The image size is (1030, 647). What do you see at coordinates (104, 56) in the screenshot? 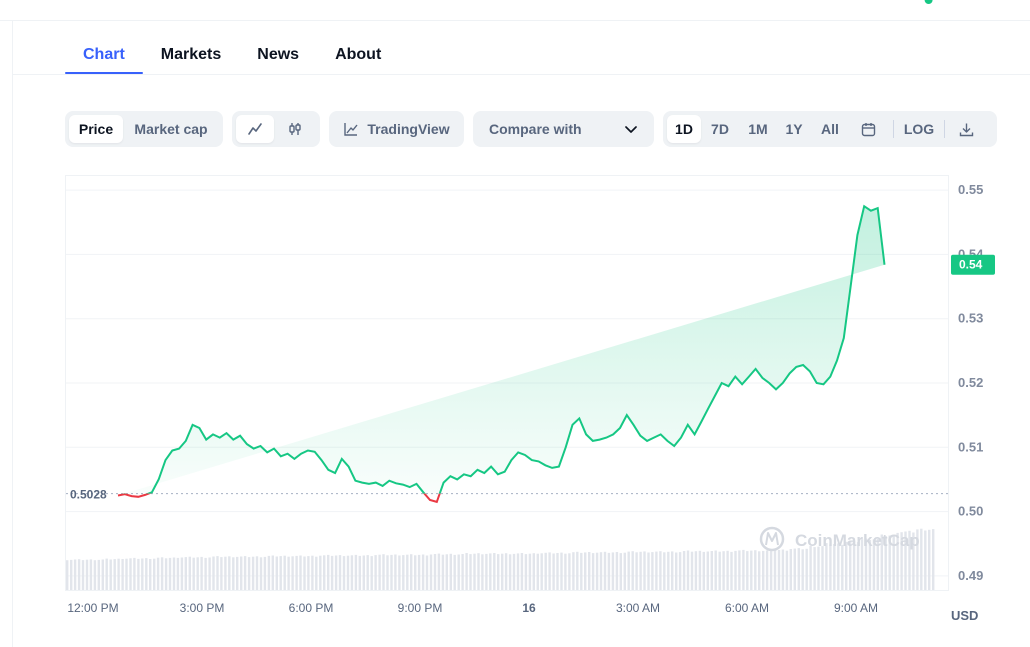
I see `tab-chart: Chart` at bounding box center [104, 56].